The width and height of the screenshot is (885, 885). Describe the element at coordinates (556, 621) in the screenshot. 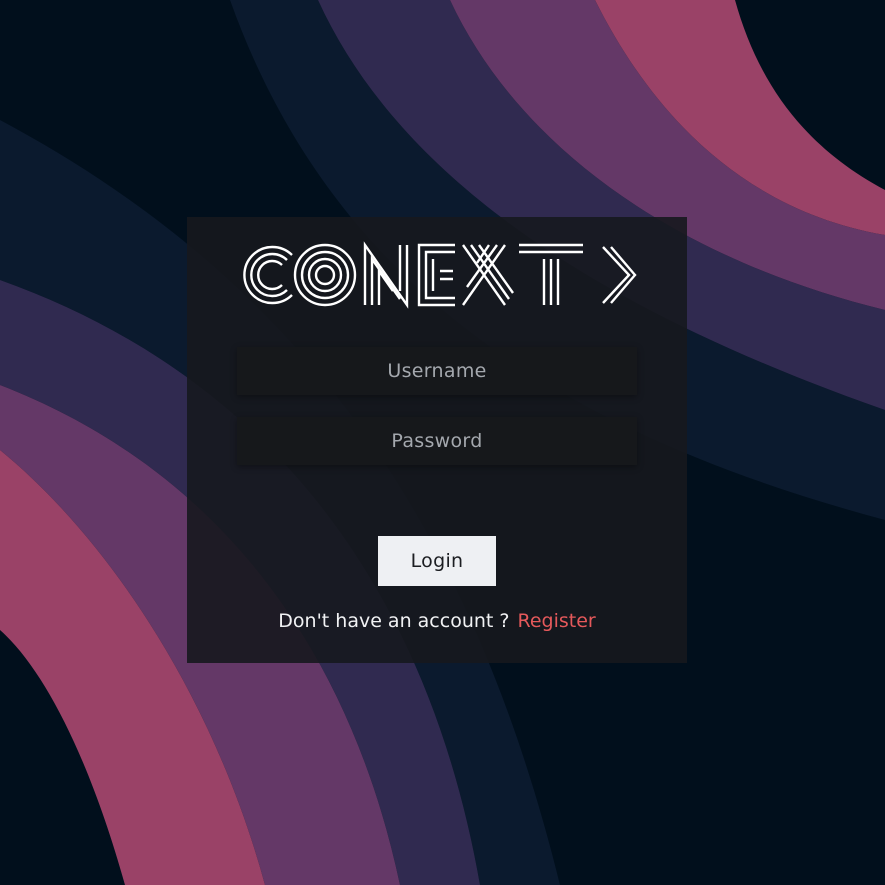

I see `register-link: Register` at that location.